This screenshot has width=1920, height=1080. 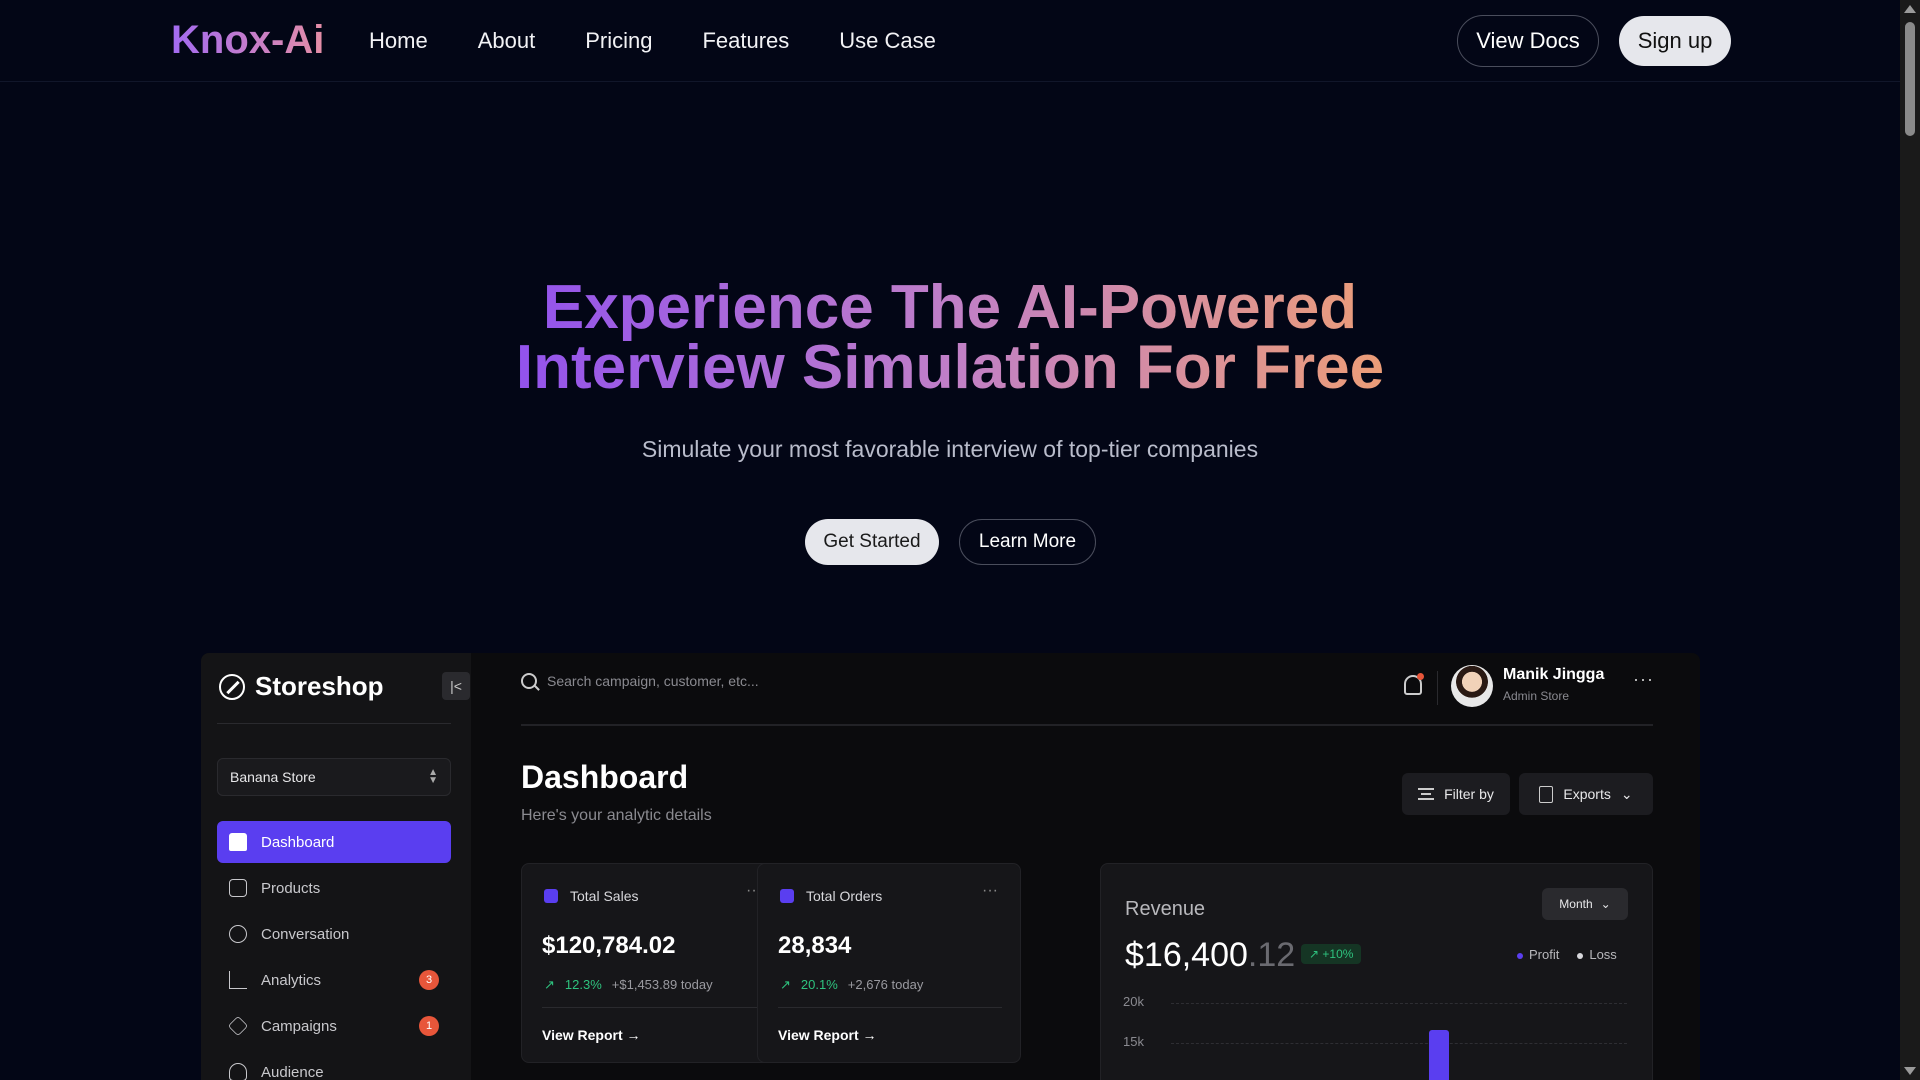 What do you see at coordinates (633, 1035) in the screenshot?
I see `arrow-right-icon: →` at bounding box center [633, 1035].